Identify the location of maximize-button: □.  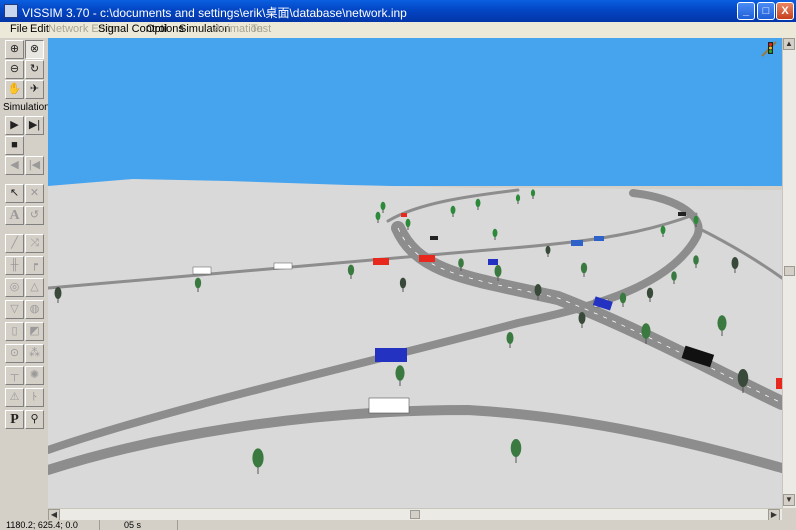
(766, 11).